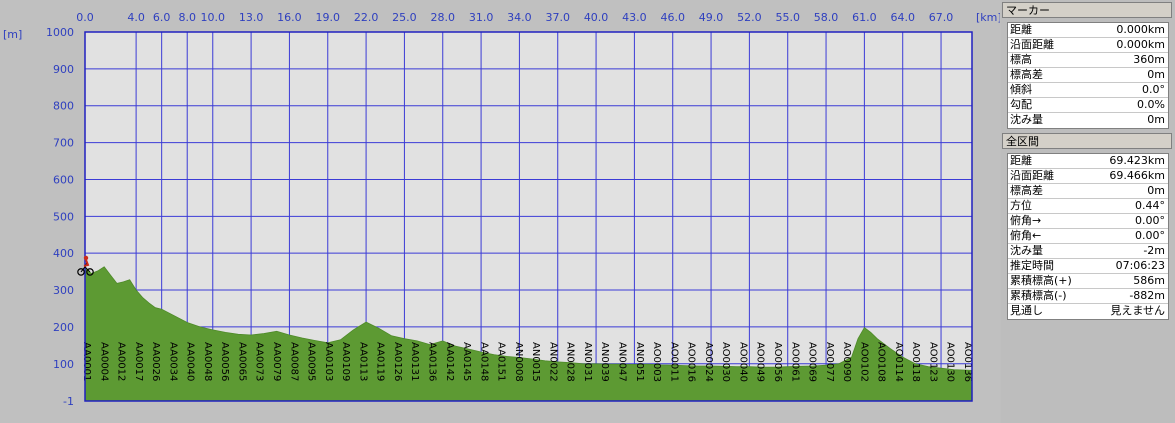  I want to click on section-label: 沿面距離, so click(1032, 175).